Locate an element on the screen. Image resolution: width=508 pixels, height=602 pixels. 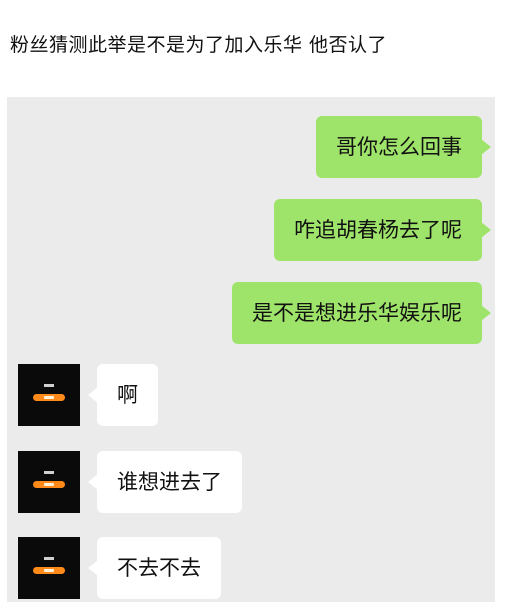
sent-message-bubble: 哥你怎么回事 is located at coordinates (403, 147).